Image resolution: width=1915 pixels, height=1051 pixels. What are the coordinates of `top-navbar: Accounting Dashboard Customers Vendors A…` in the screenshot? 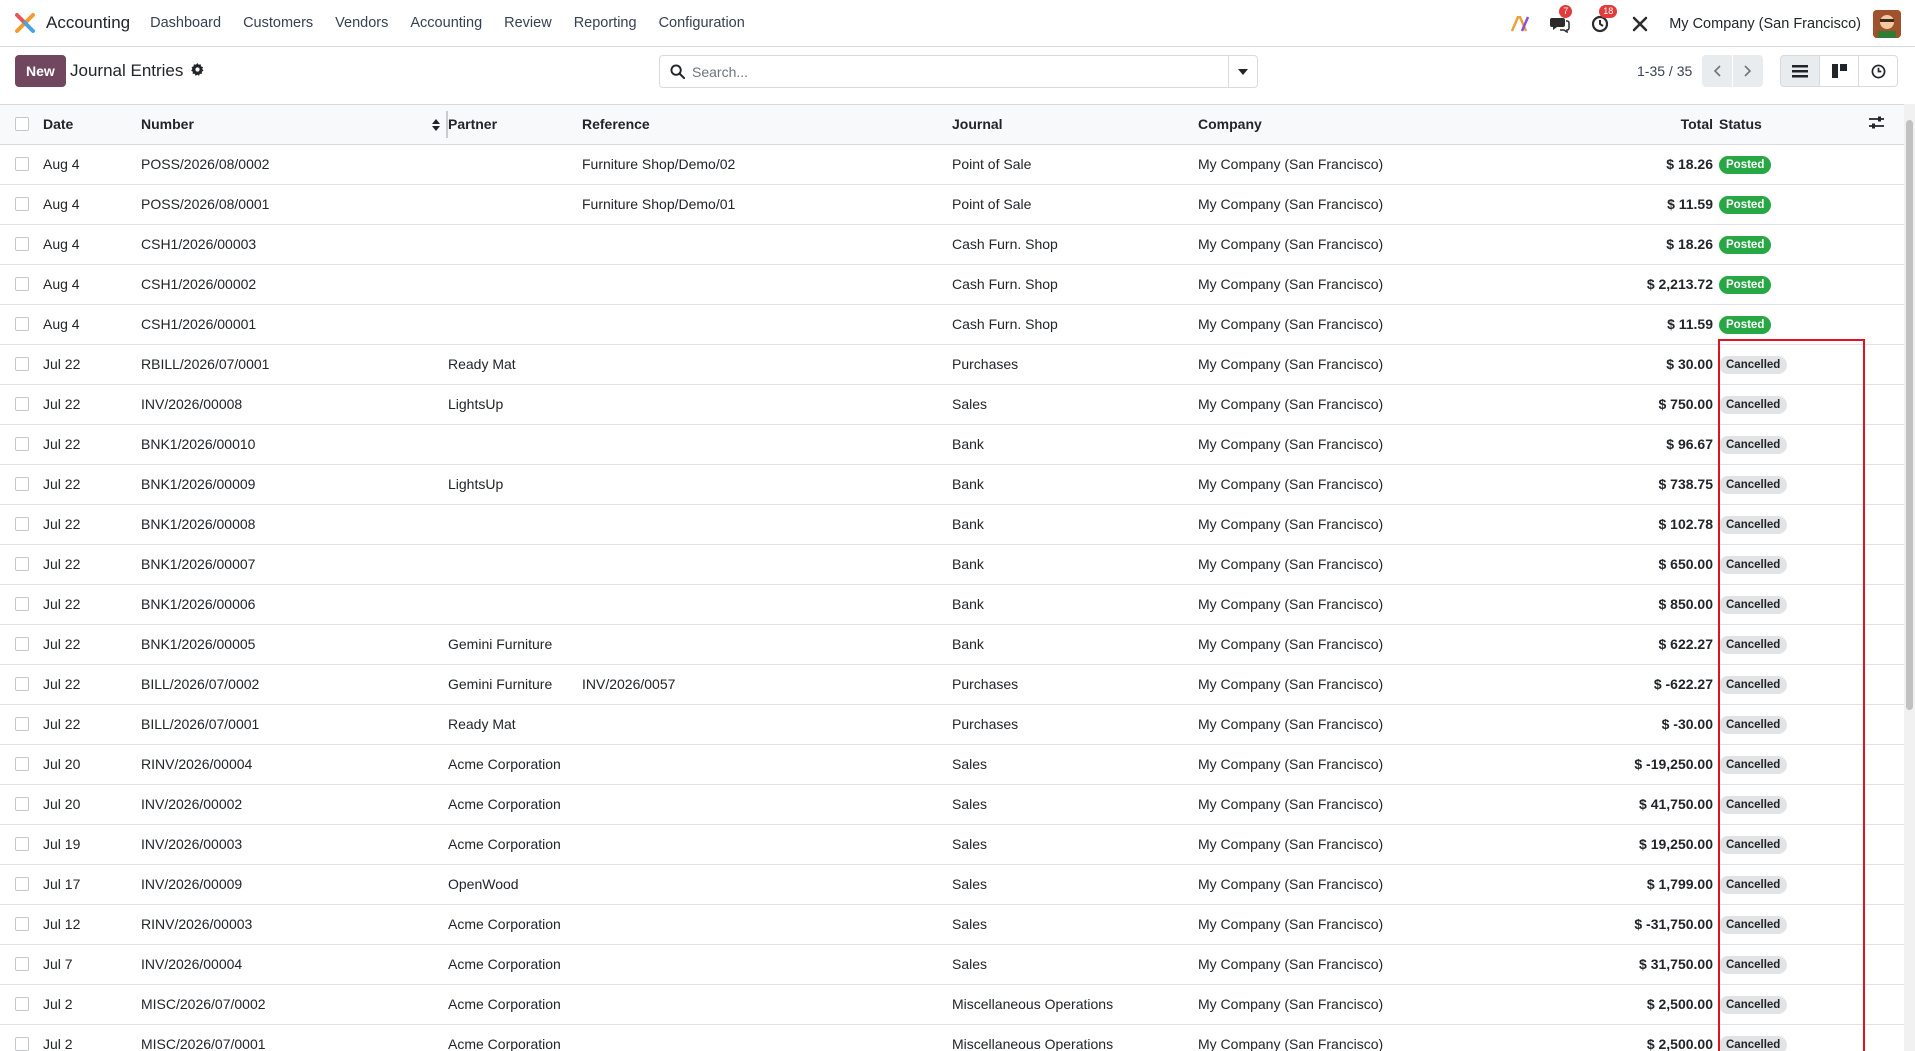 It's located at (957, 23).